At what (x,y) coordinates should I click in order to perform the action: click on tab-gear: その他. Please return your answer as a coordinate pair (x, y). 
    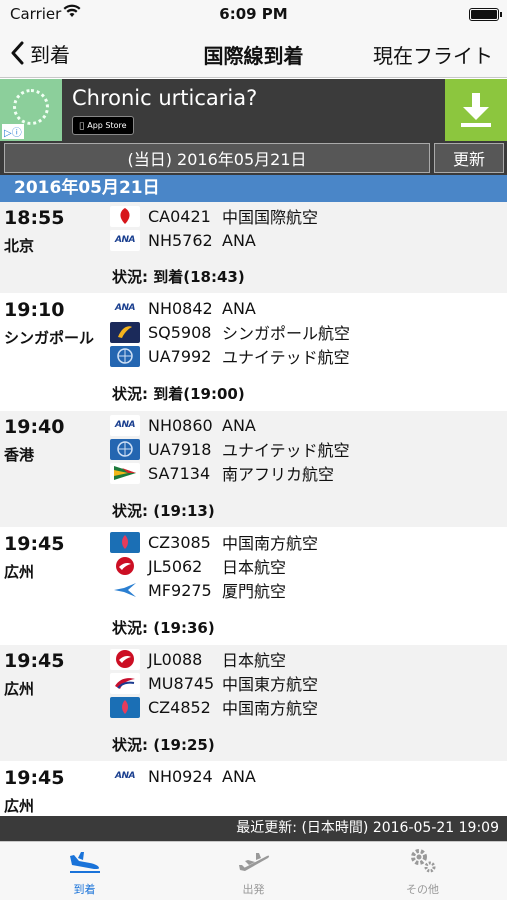
    Looking at the image, I should click on (422, 871).